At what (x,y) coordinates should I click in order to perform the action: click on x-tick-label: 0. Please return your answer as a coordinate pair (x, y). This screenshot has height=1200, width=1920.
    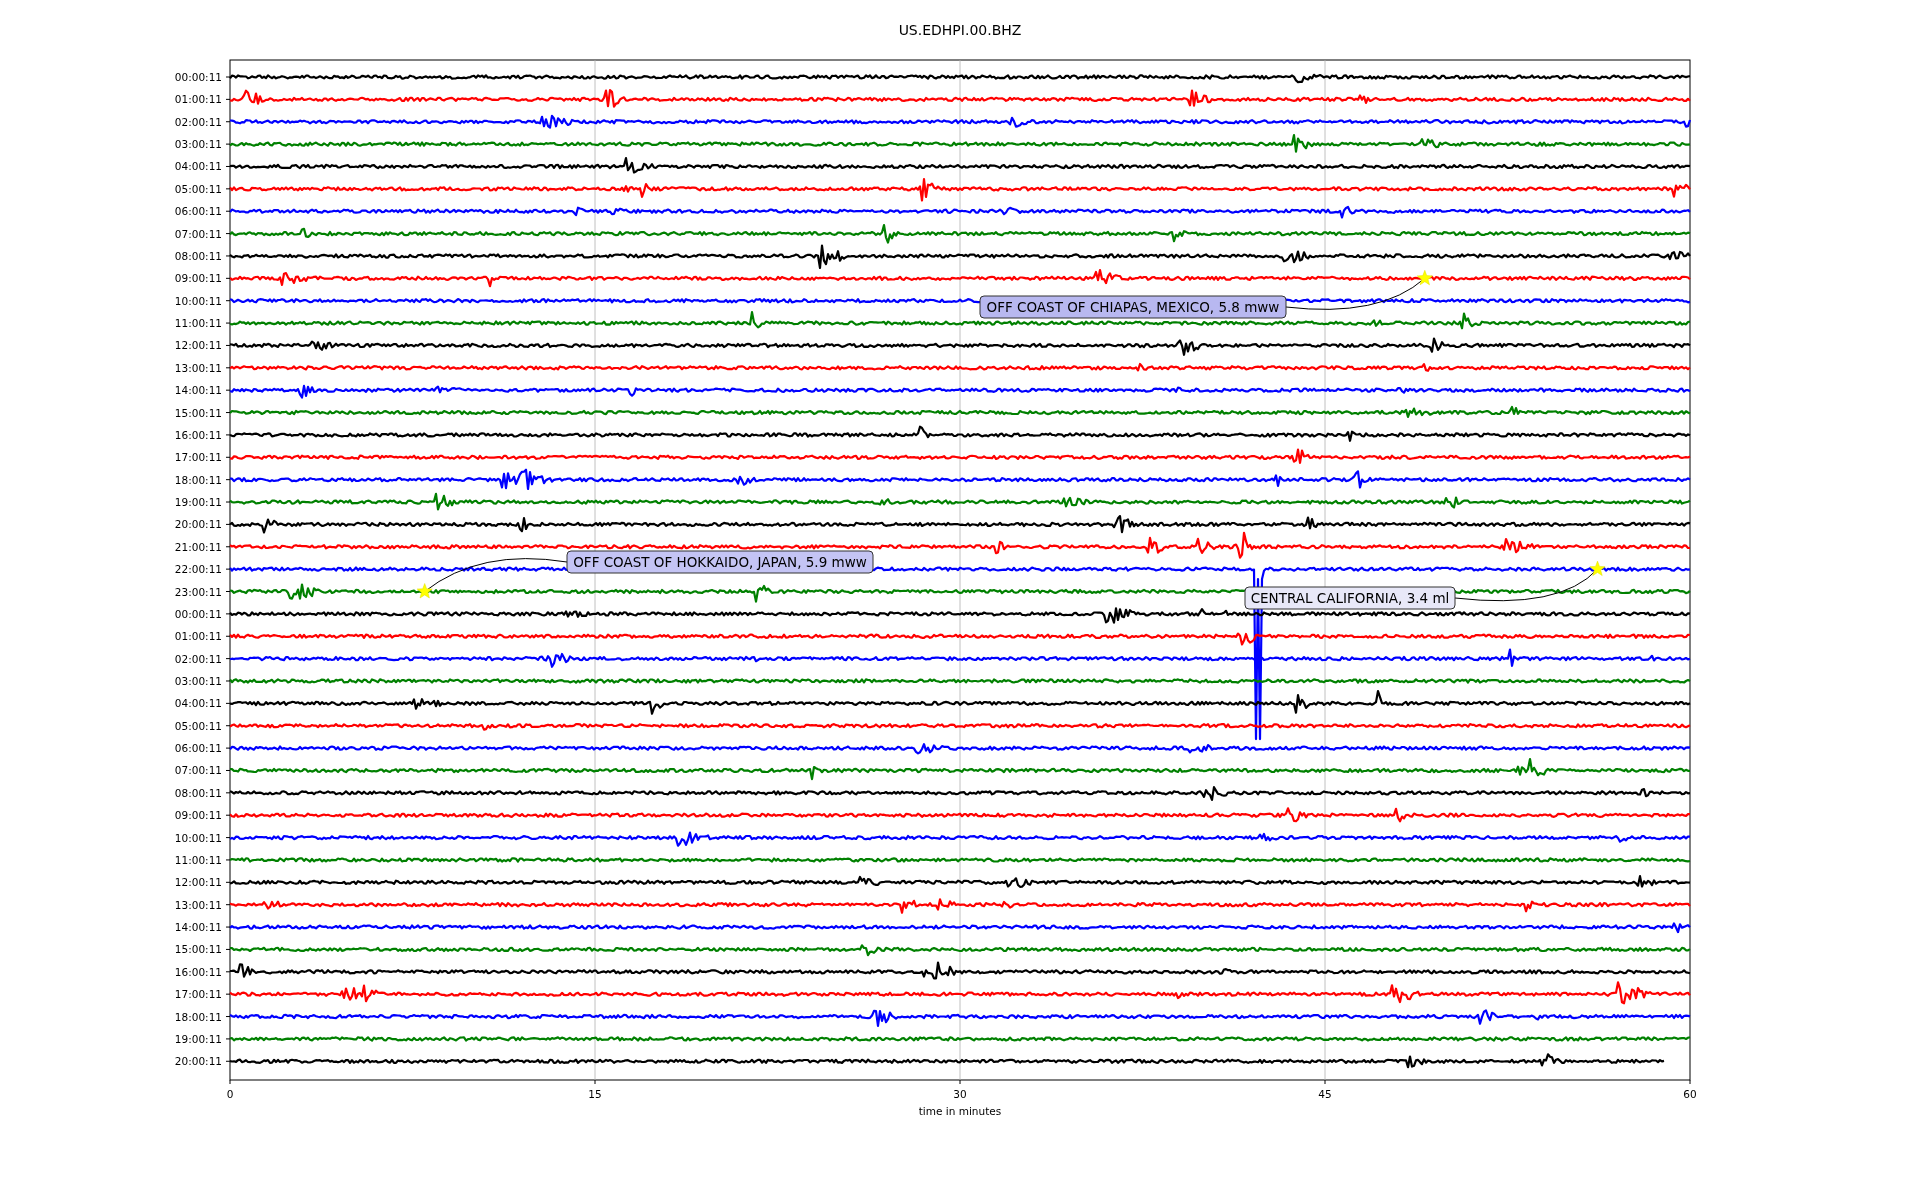
    Looking at the image, I should click on (230, 1094).